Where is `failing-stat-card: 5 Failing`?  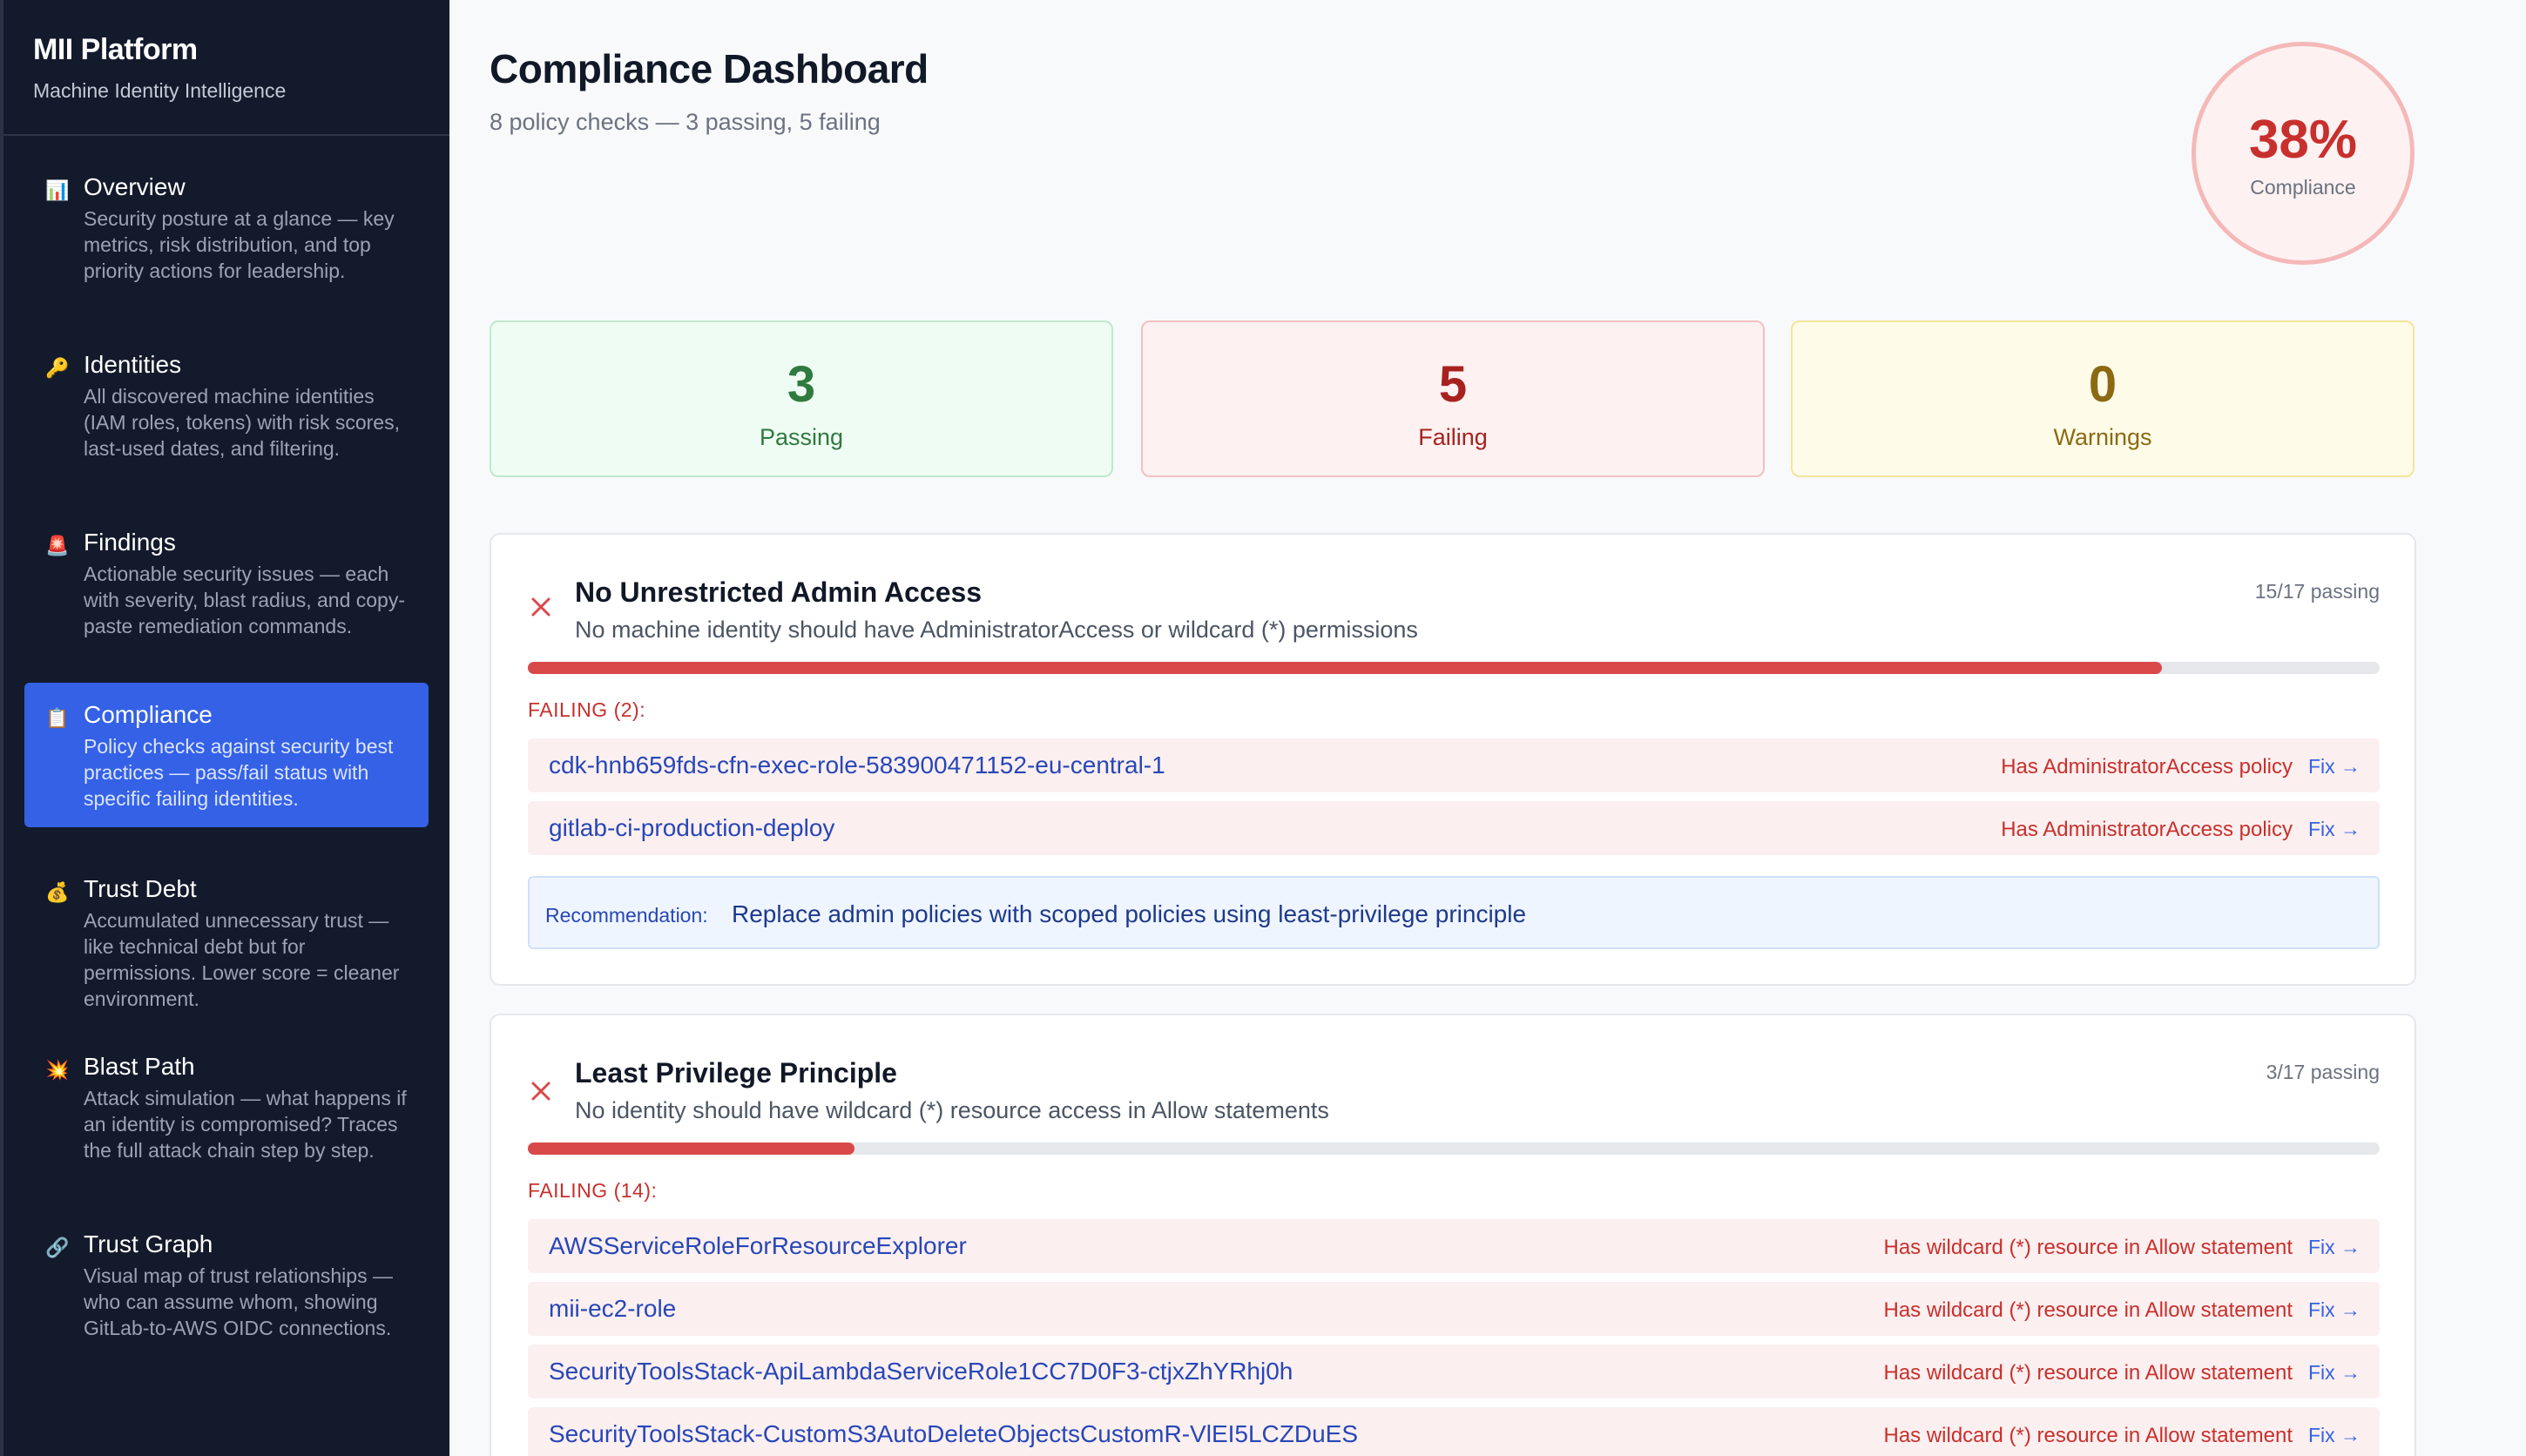 failing-stat-card: 5 Failing is located at coordinates (1453, 398).